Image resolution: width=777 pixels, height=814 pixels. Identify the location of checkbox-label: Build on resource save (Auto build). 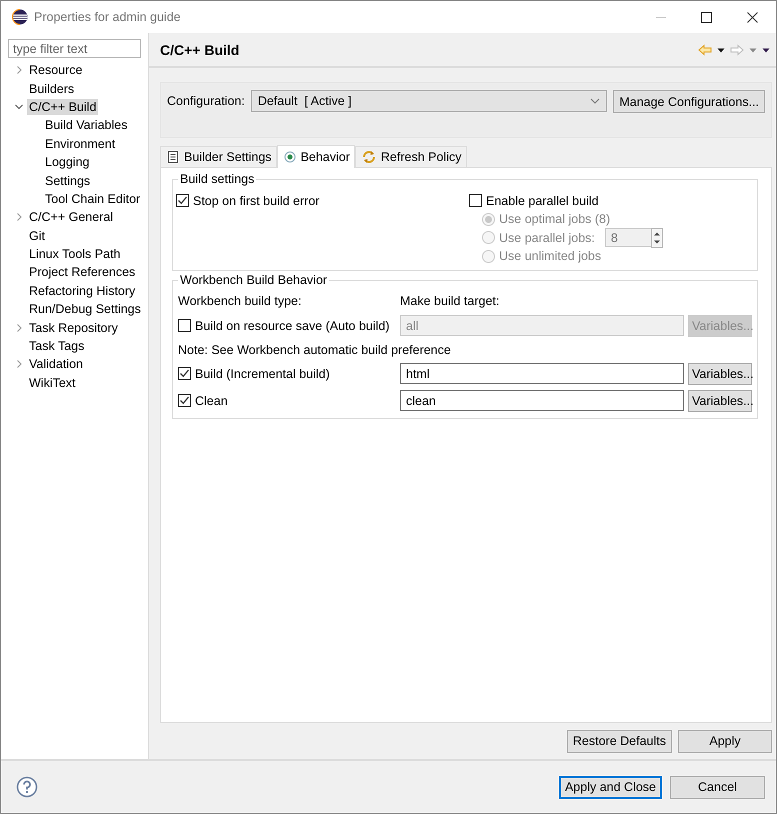
(292, 325).